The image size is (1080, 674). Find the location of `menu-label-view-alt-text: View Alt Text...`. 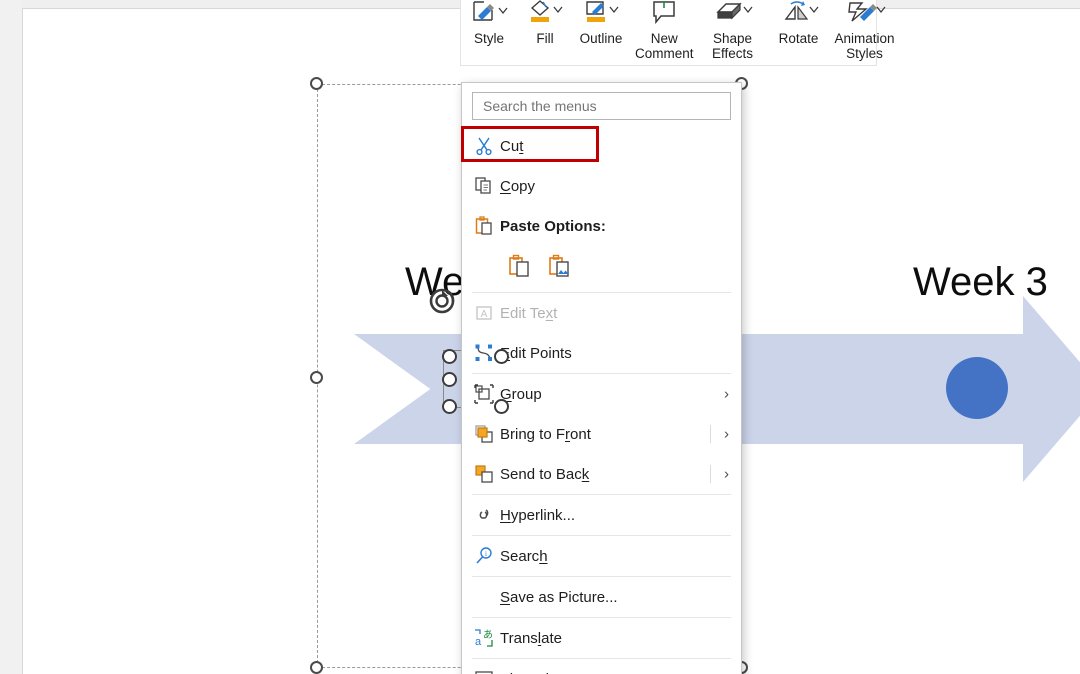

menu-label-view-alt-text: View Alt Text... is located at coordinates (548, 672).